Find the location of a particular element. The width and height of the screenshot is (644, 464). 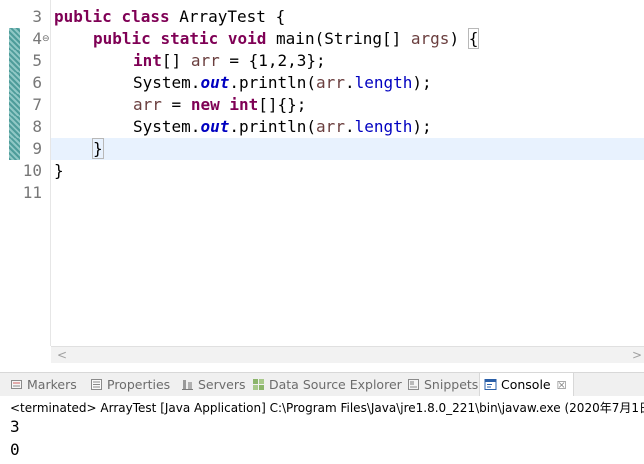

code-line: 7 arr = new int[]{}; is located at coordinates (322, 105).